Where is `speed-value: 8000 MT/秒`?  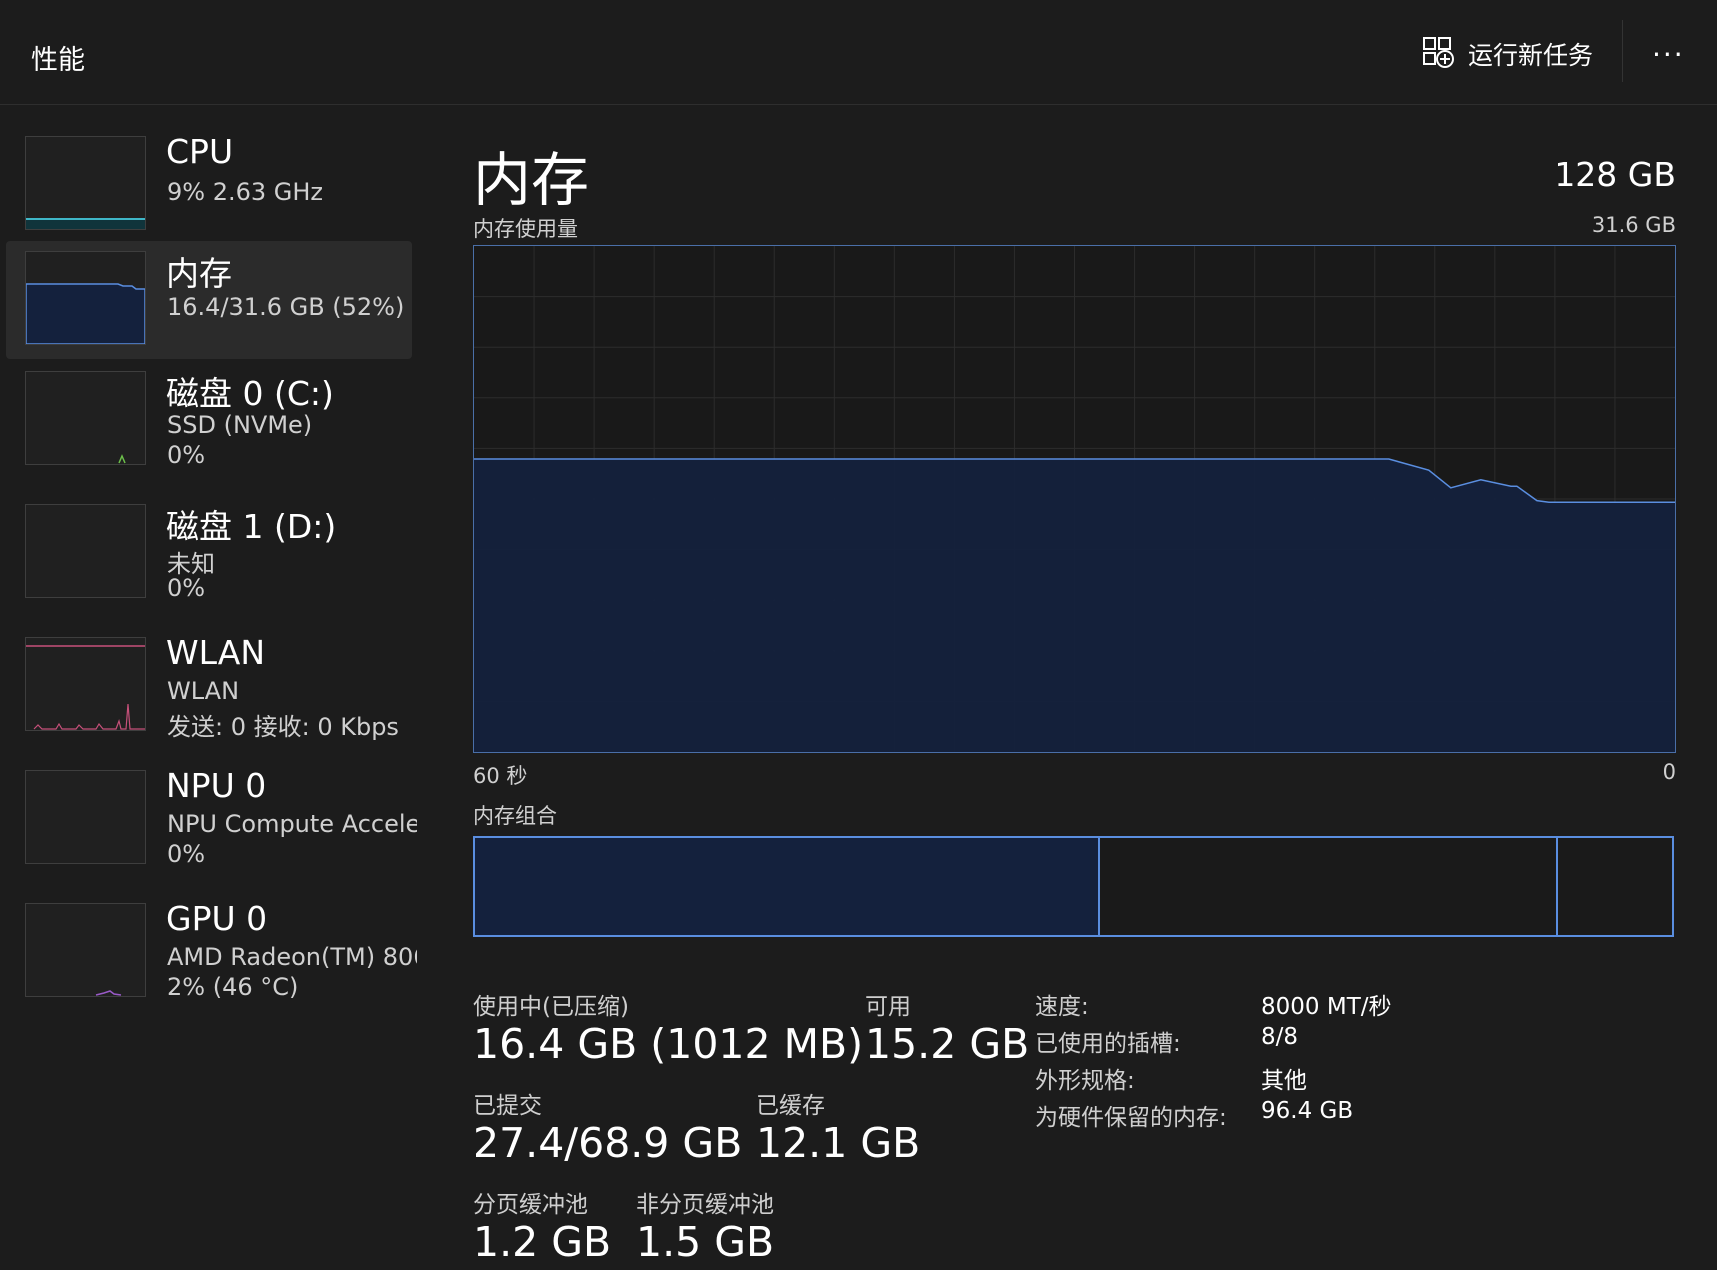 speed-value: 8000 MT/秒 is located at coordinates (1326, 1007).